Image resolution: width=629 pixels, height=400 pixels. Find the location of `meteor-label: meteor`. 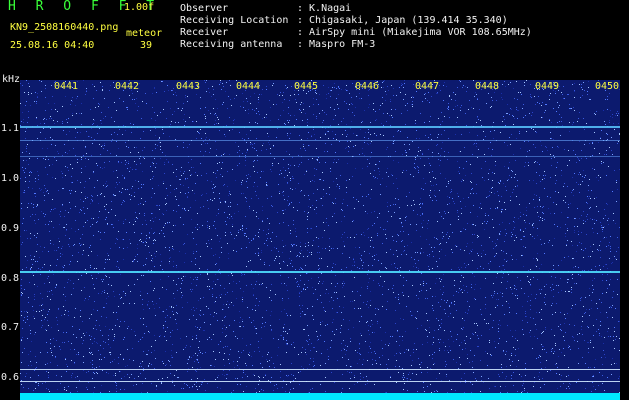

meteor-label: meteor is located at coordinates (144, 33).